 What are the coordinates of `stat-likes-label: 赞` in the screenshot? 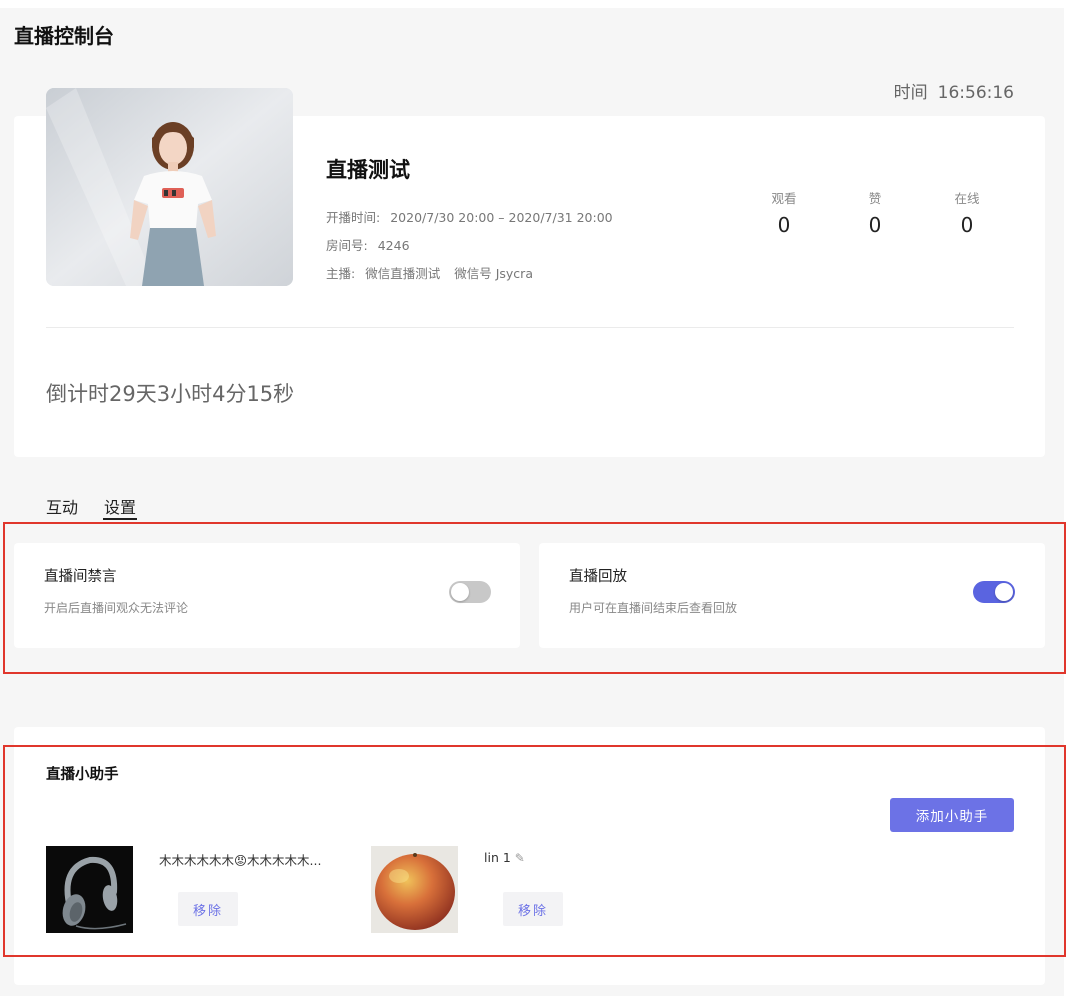 It's located at (875, 198).